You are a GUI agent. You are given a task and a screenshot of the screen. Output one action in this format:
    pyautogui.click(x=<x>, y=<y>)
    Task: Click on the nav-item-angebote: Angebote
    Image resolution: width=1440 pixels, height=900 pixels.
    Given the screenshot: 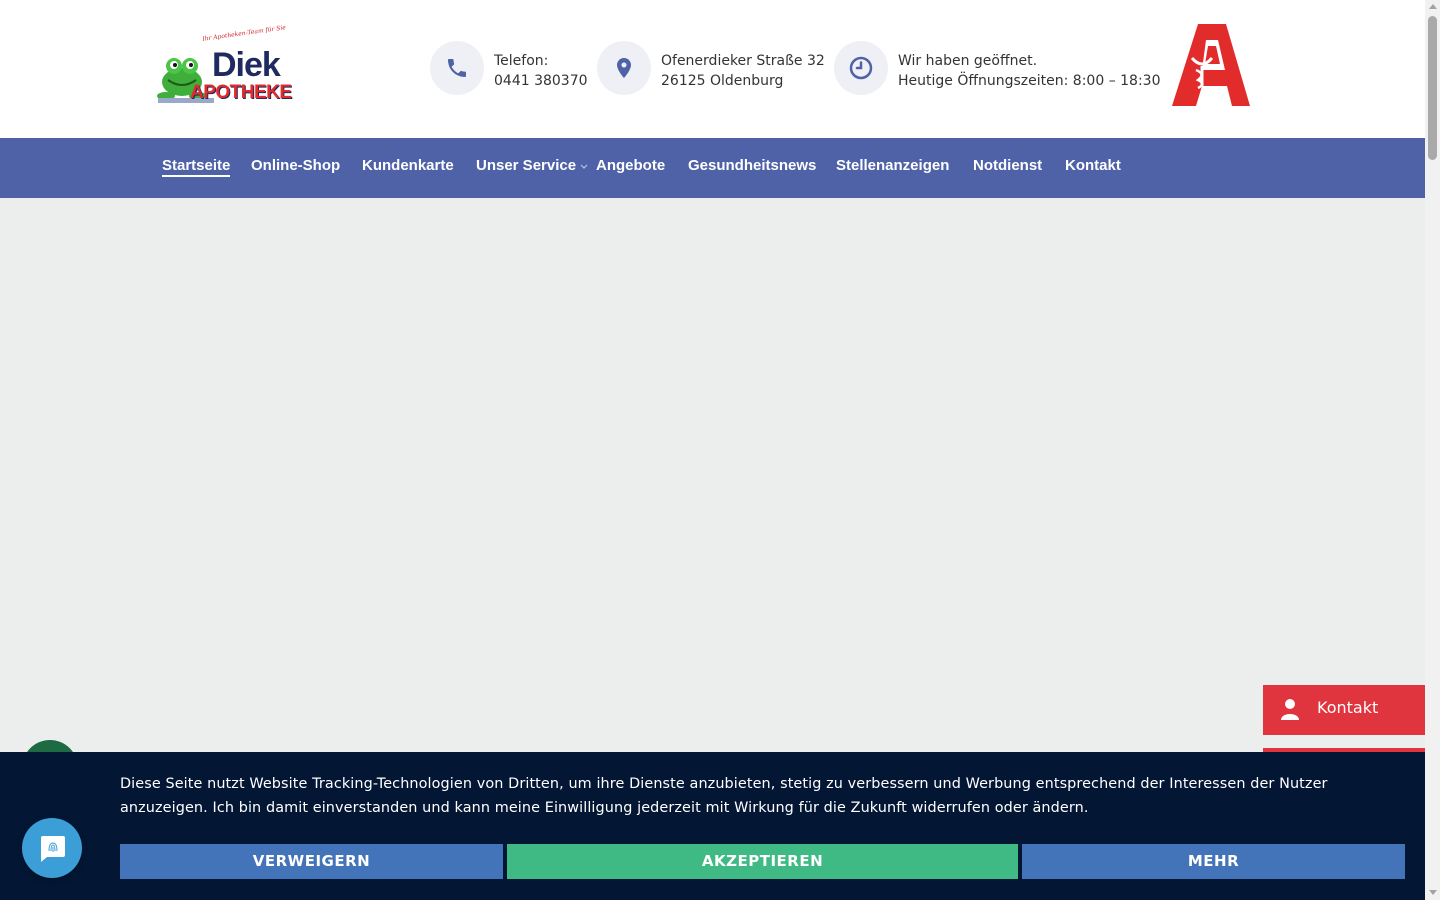 What is the action you would take?
    pyautogui.click(x=630, y=165)
    